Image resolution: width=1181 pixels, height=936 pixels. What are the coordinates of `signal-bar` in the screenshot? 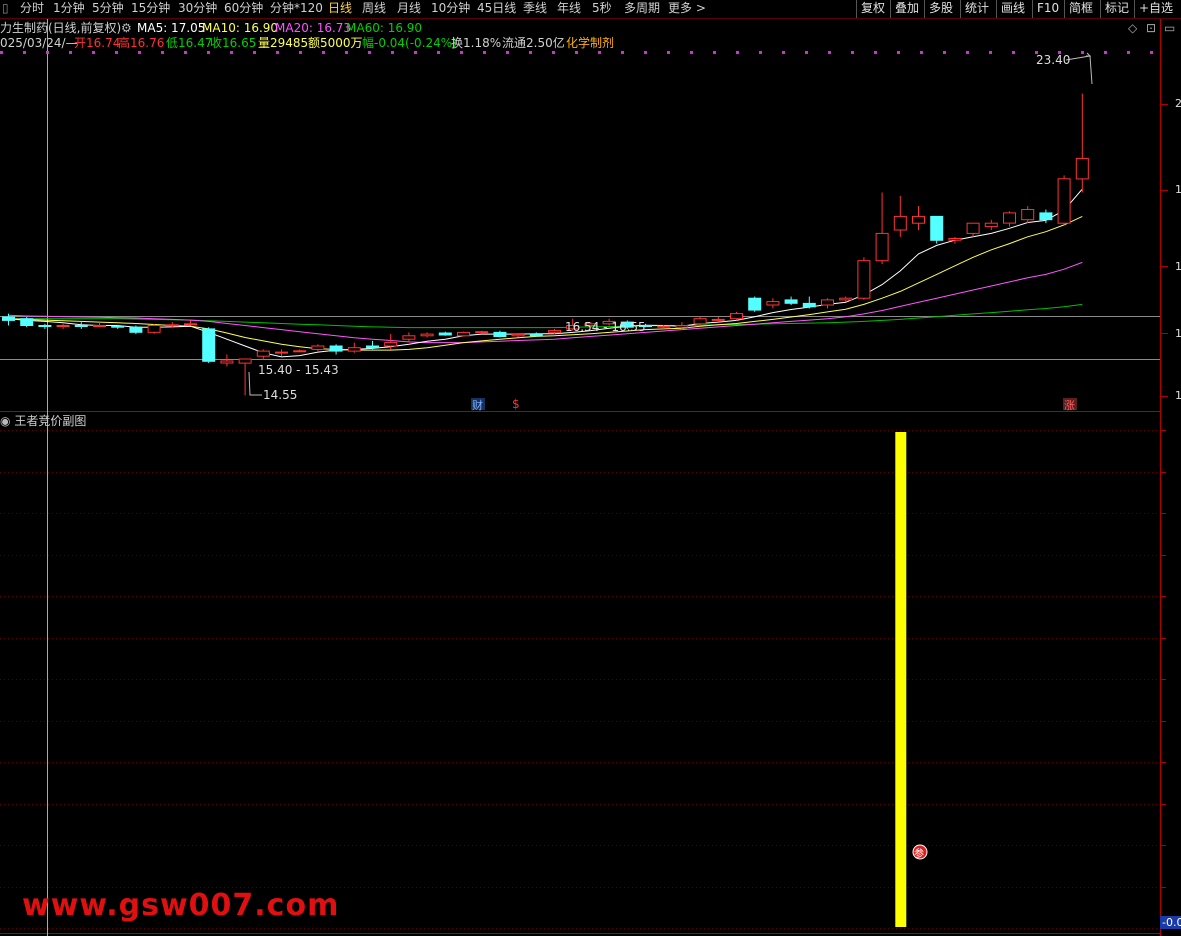 It's located at (901, 679).